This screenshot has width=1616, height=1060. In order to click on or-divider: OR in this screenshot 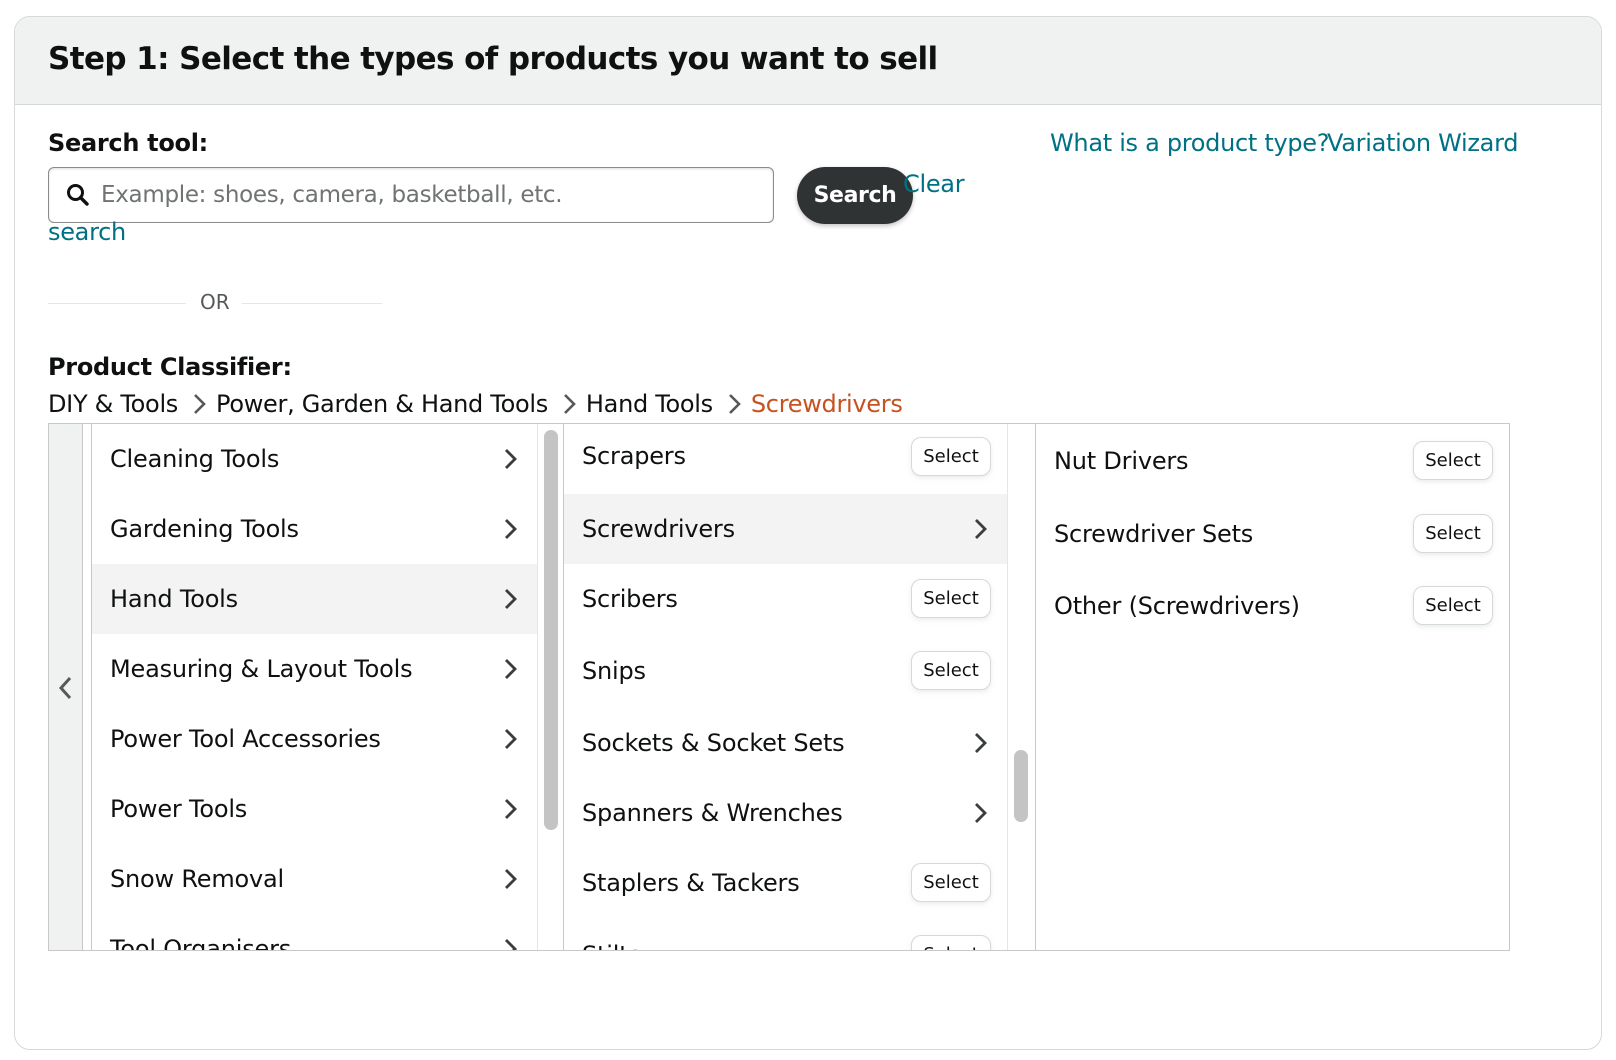, I will do `click(218, 304)`.